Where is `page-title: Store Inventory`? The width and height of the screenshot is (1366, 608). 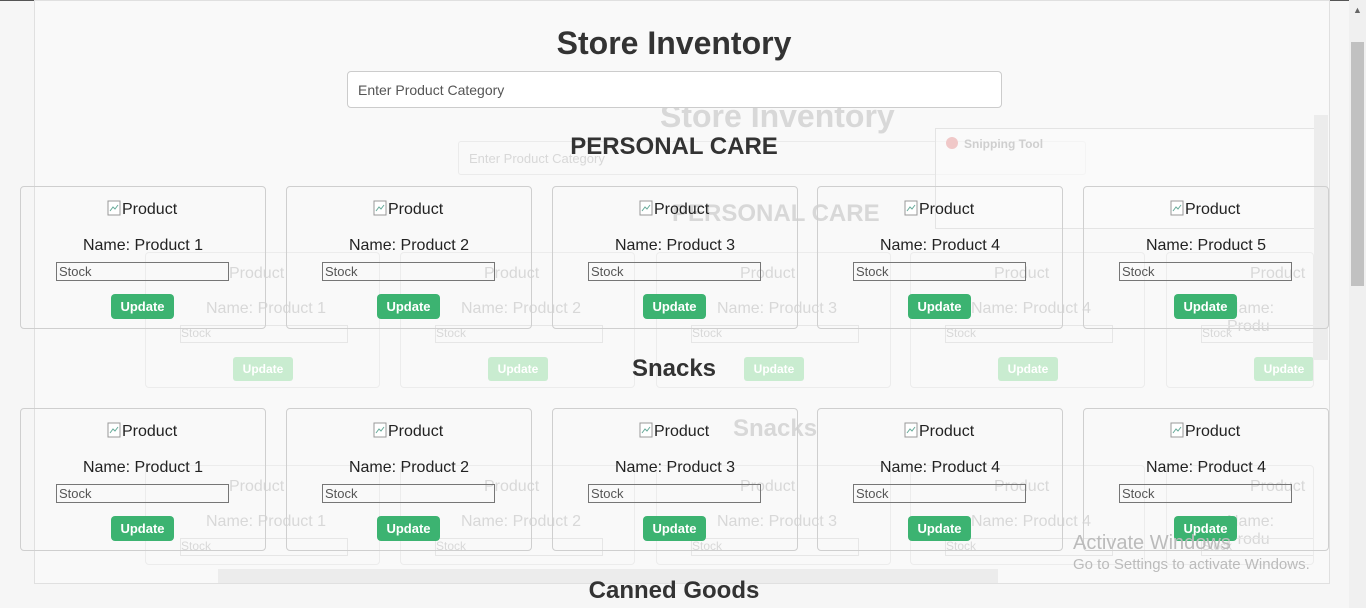 page-title: Store Inventory is located at coordinates (674, 43).